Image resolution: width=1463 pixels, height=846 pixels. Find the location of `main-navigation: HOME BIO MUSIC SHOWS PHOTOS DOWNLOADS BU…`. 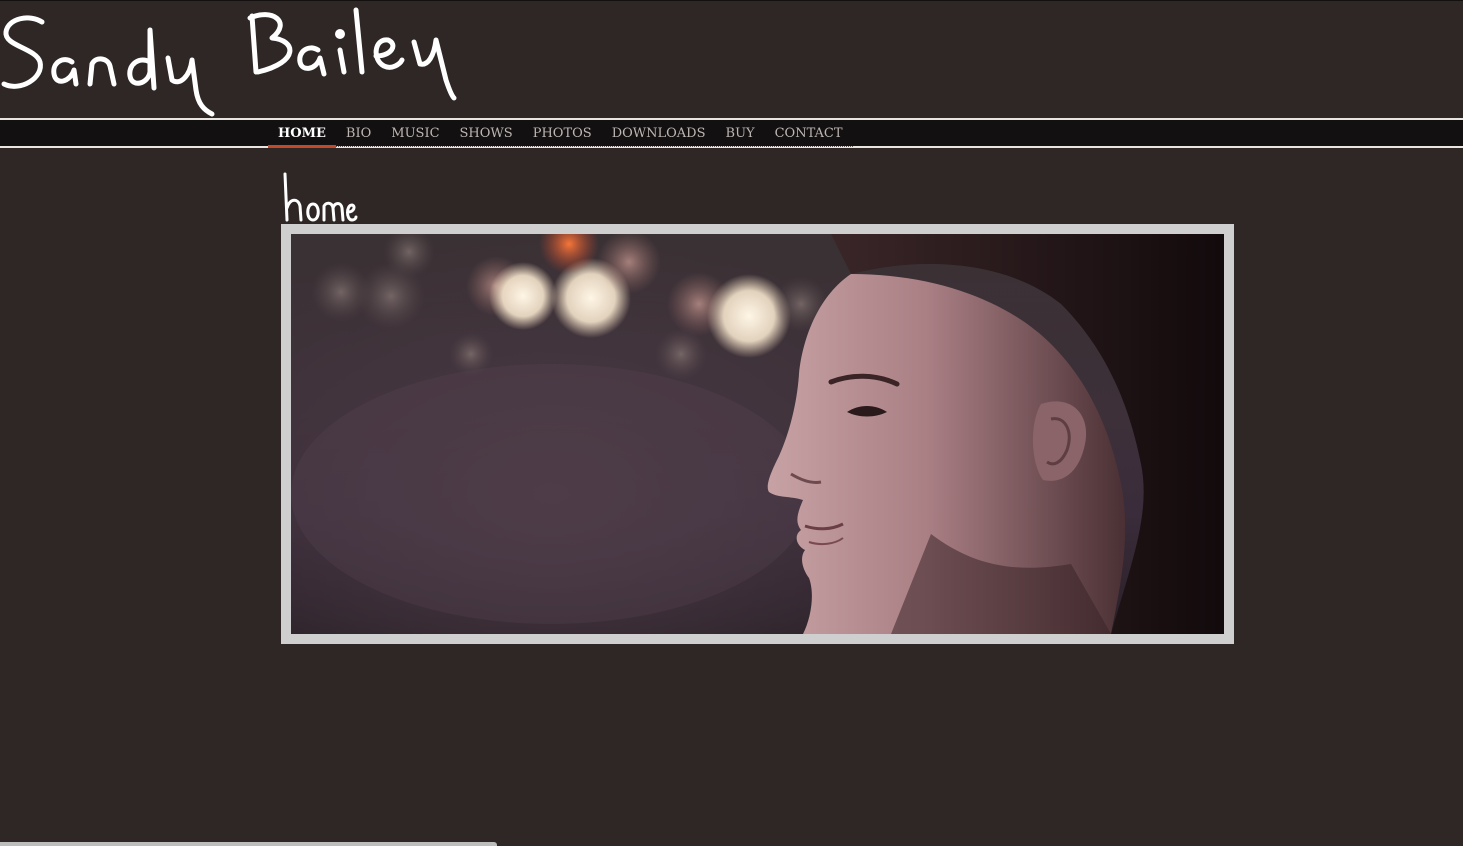

main-navigation: HOME BIO MUSIC SHOWS PHOTOS DOWNLOADS BU… is located at coordinates (731, 133).